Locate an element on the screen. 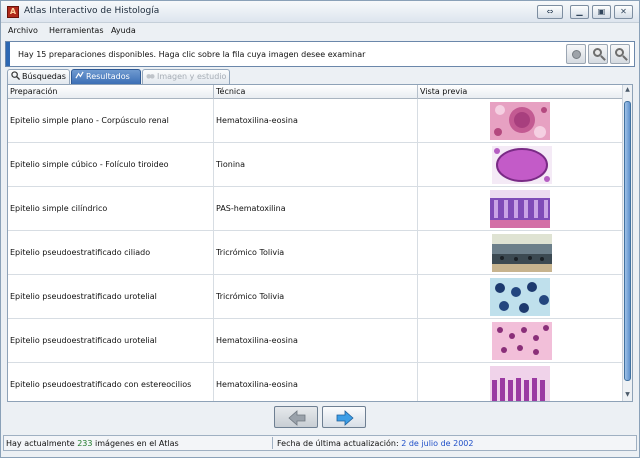 The image size is (640, 458). zoom-in-button is located at coordinates (598, 54).